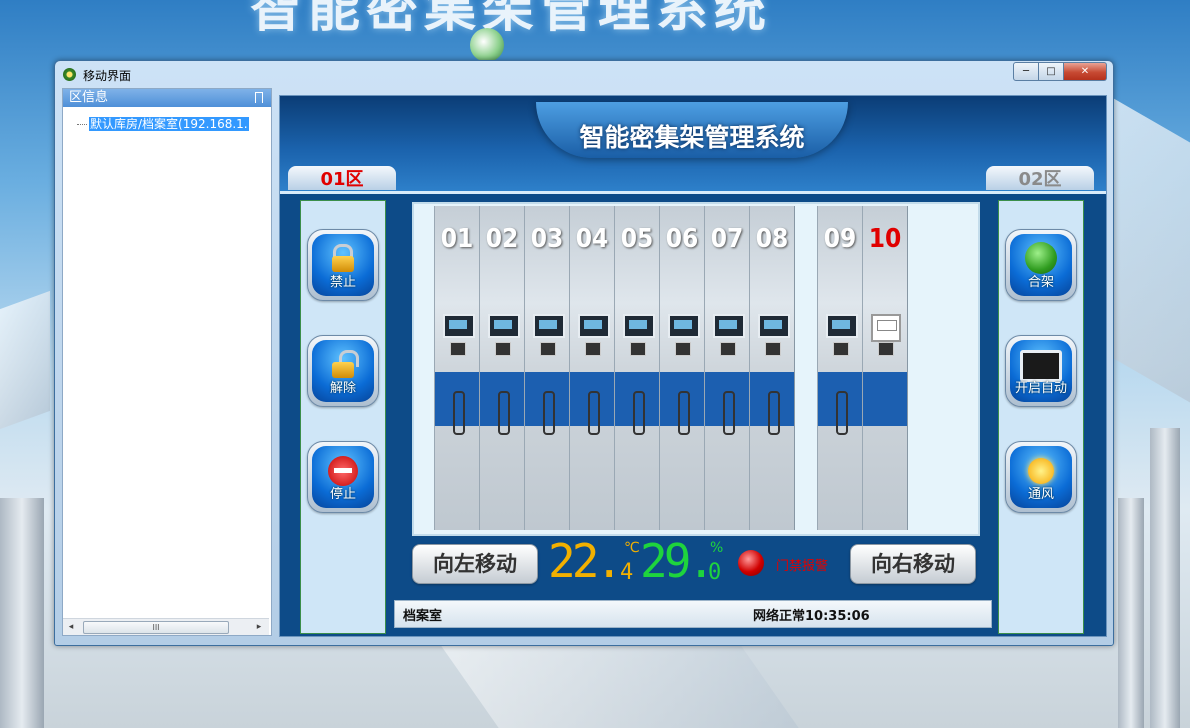 The height and width of the screenshot is (728, 1190). What do you see at coordinates (342, 388) in the screenshot?
I see `release-label: 解除` at bounding box center [342, 388].